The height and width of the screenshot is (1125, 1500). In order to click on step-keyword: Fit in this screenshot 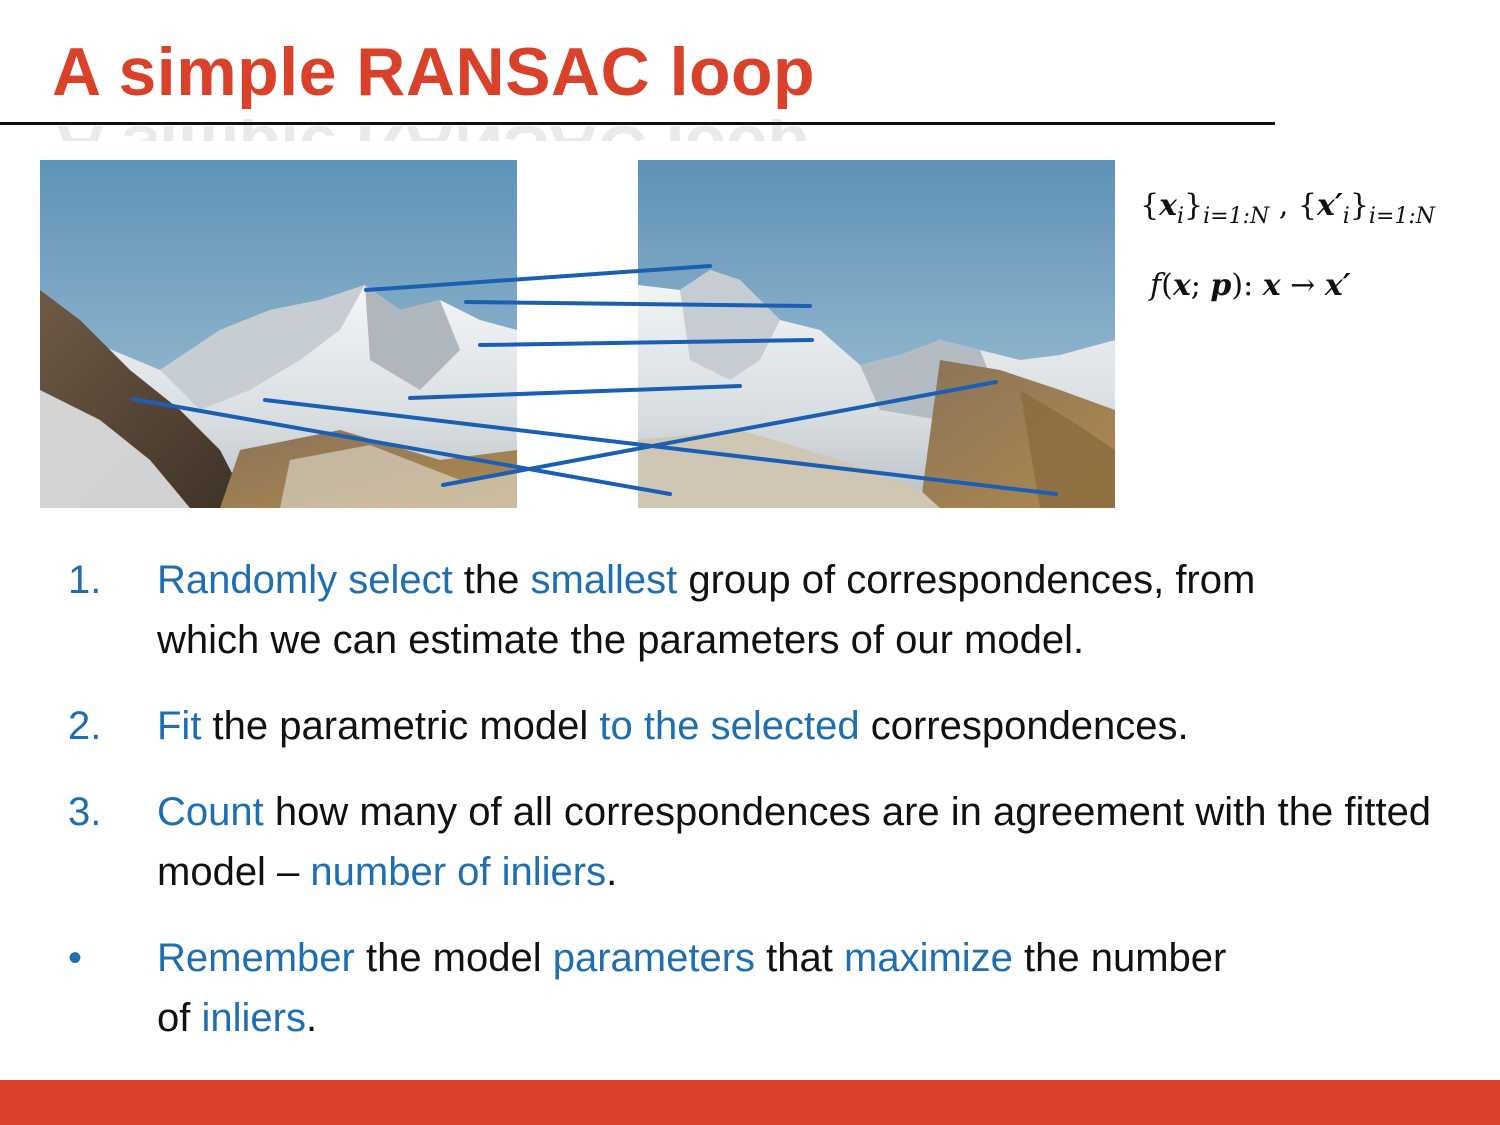, I will do `click(179, 726)`.